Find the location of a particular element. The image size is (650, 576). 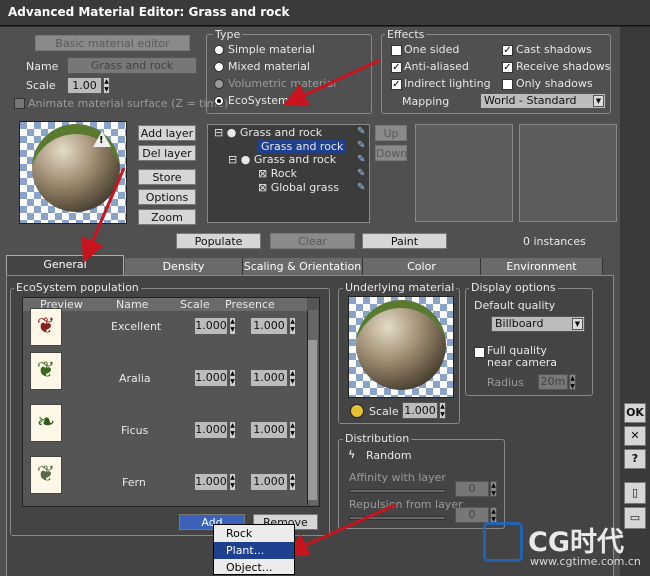

tab-density: Density is located at coordinates (184, 266).